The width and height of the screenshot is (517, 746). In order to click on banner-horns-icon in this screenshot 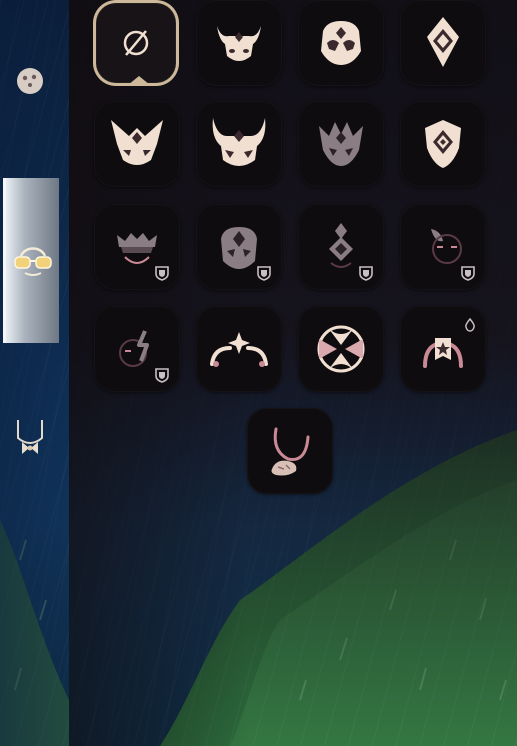, I will do `click(443, 353)`.